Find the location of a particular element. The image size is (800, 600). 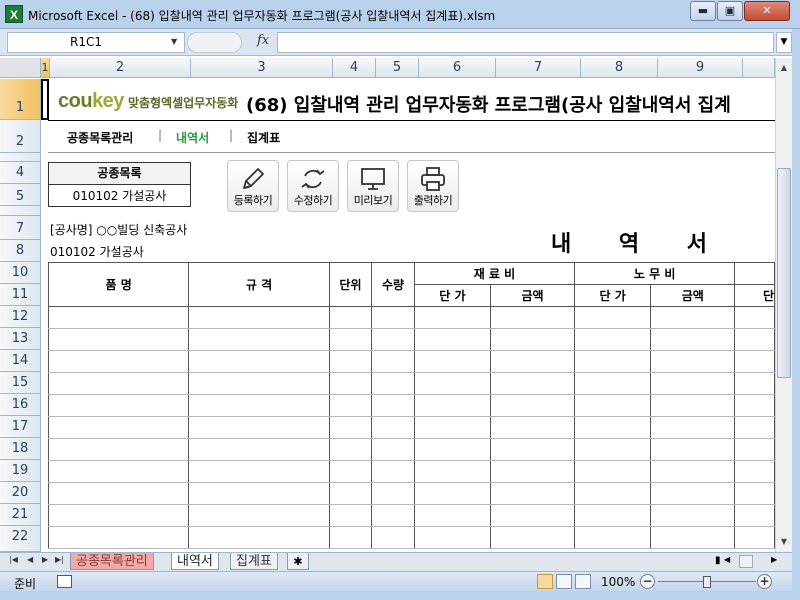

row-header-20: 20 is located at coordinates (20, 493).